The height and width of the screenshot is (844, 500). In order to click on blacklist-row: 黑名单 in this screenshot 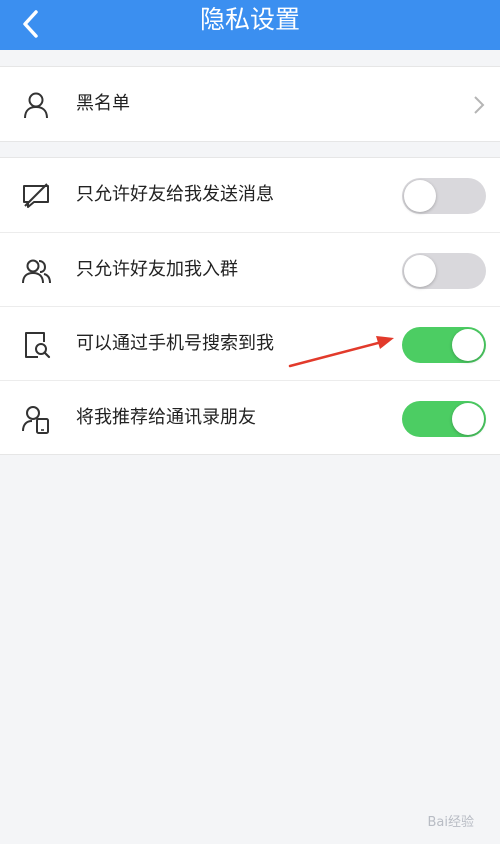, I will do `click(250, 104)`.